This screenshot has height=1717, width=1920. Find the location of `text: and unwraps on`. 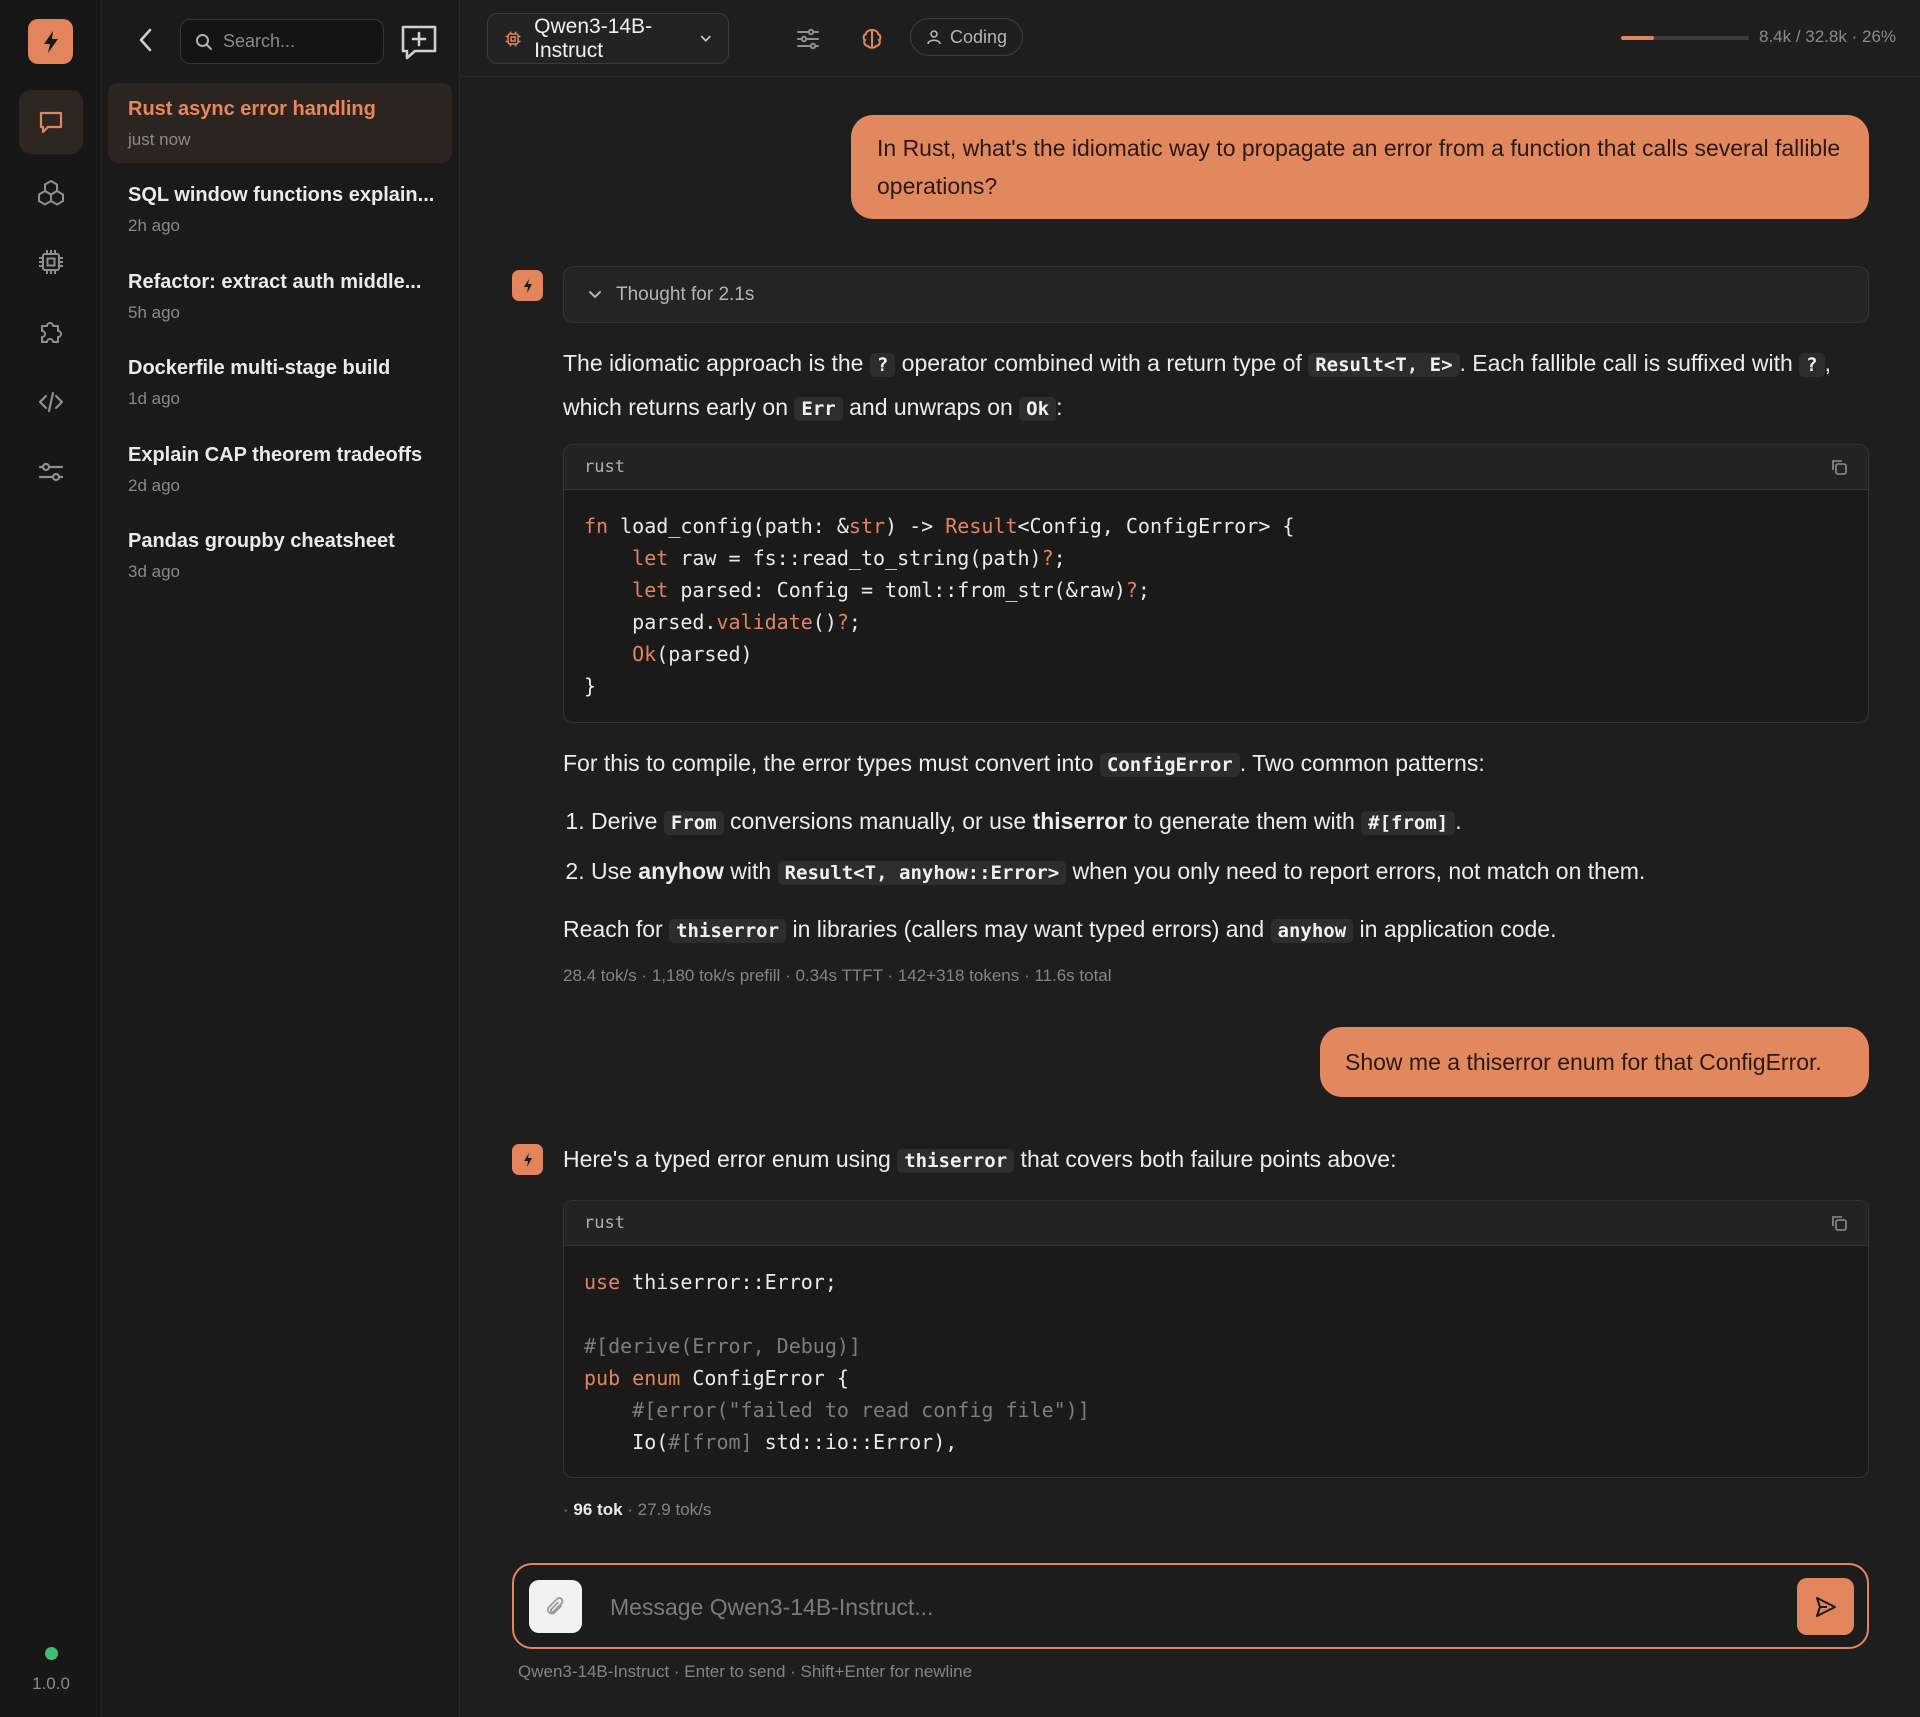

text: and unwraps on is located at coordinates (931, 407).